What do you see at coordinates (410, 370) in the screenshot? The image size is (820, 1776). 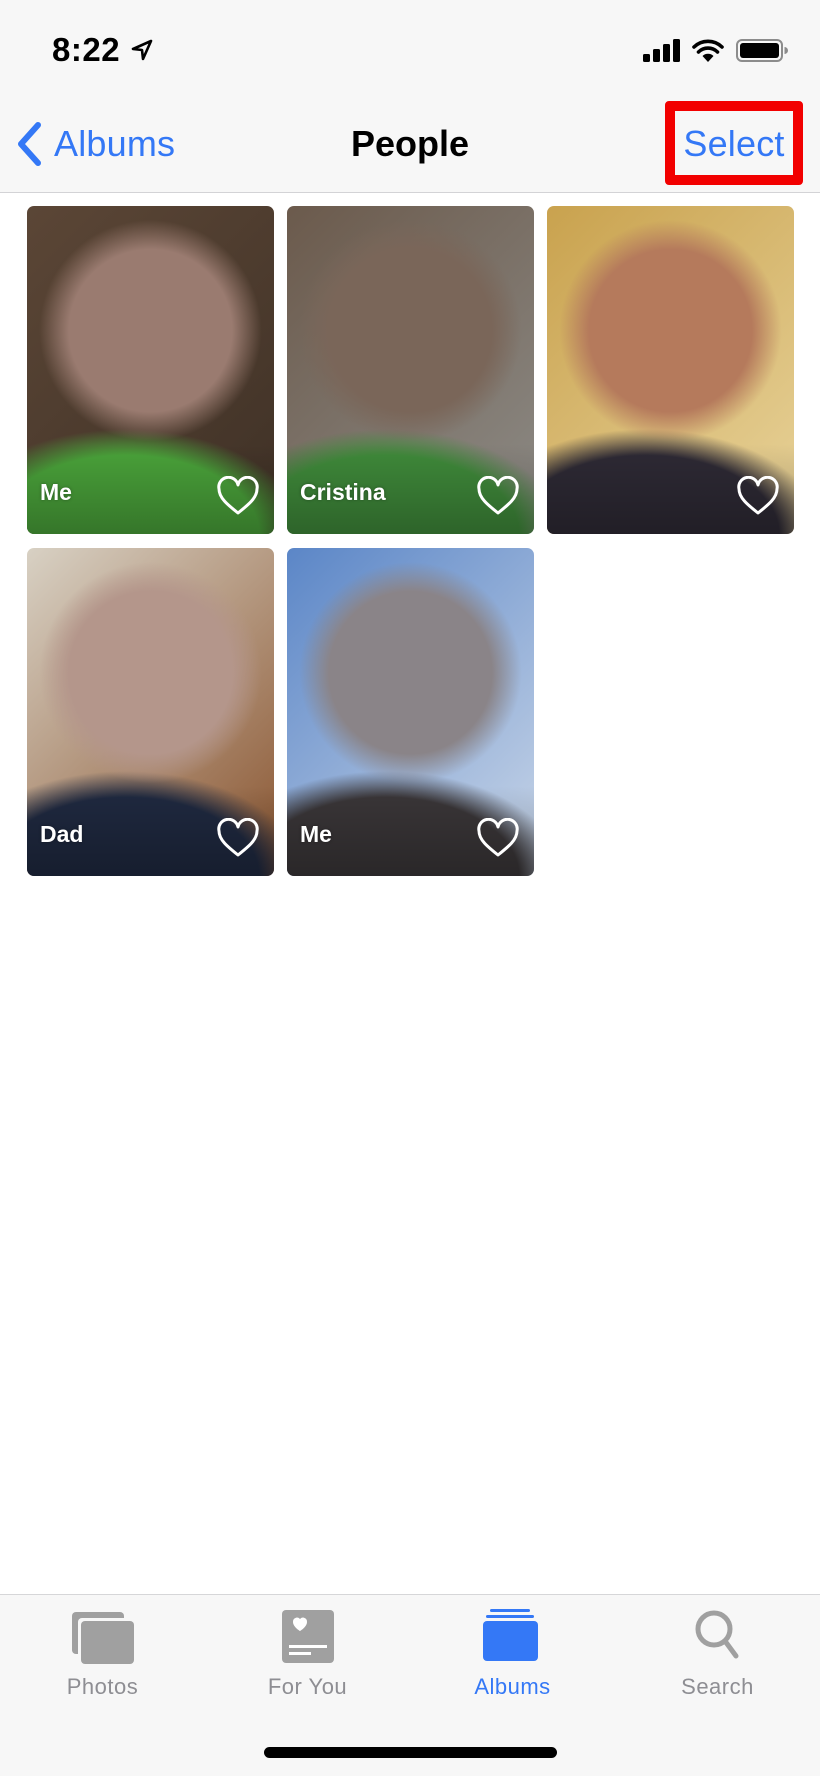 I see `person-tile: Cristina` at bounding box center [410, 370].